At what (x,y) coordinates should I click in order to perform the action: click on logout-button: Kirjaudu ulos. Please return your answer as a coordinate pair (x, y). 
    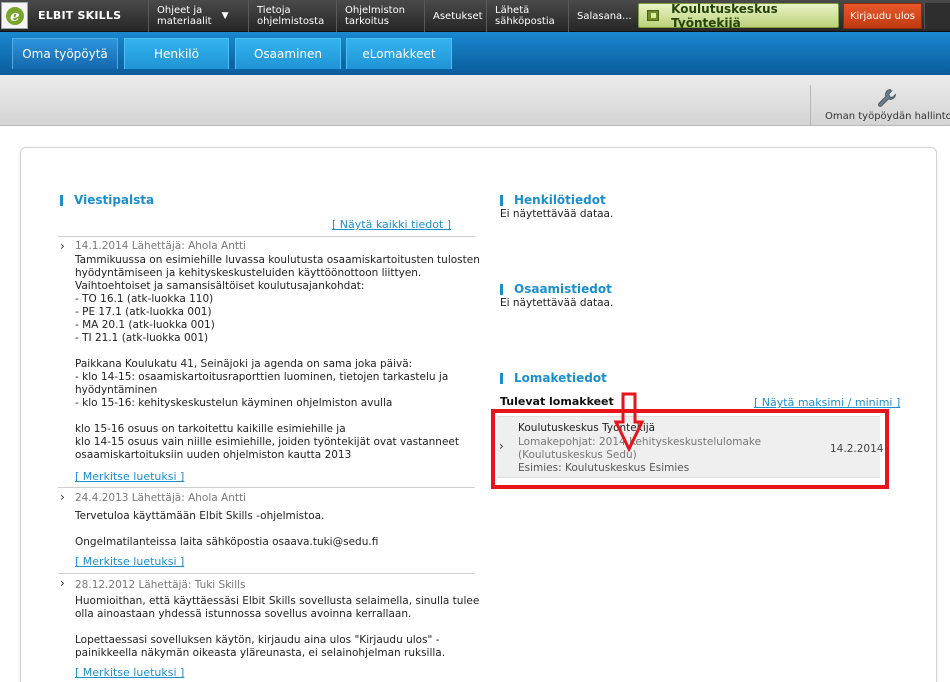
    Looking at the image, I should click on (882, 16).